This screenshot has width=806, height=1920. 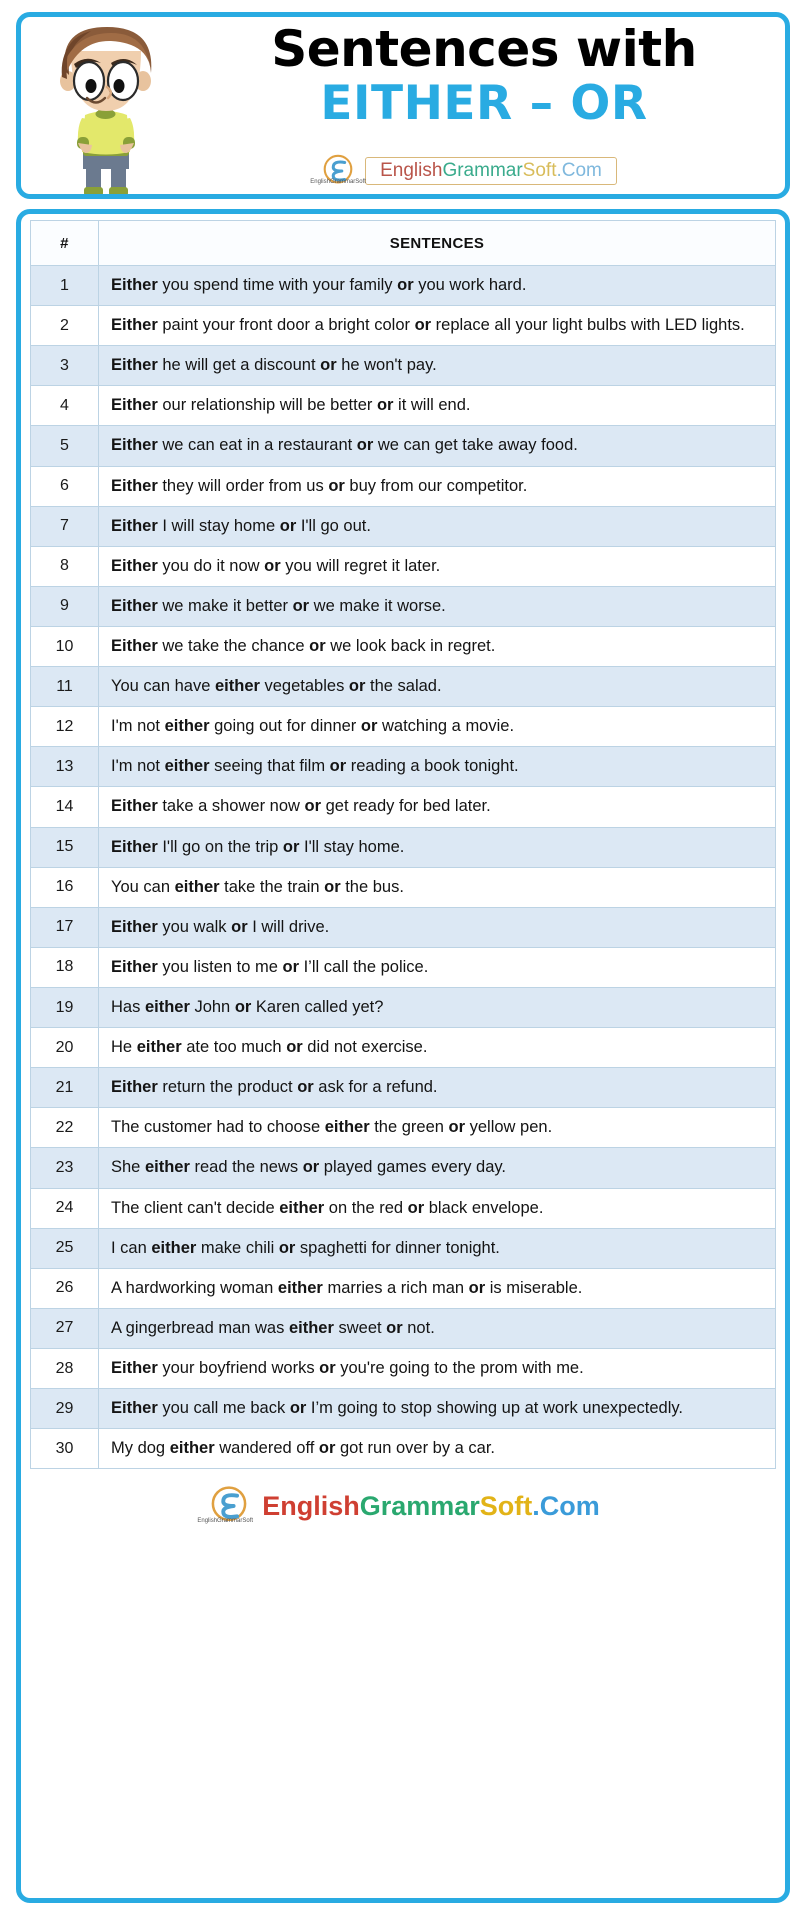 What do you see at coordinates (225, 1521) in the screenshot?
I see `footer-logo-caption: EnglishGrammarSoft` at bounding box center [225, 1521].